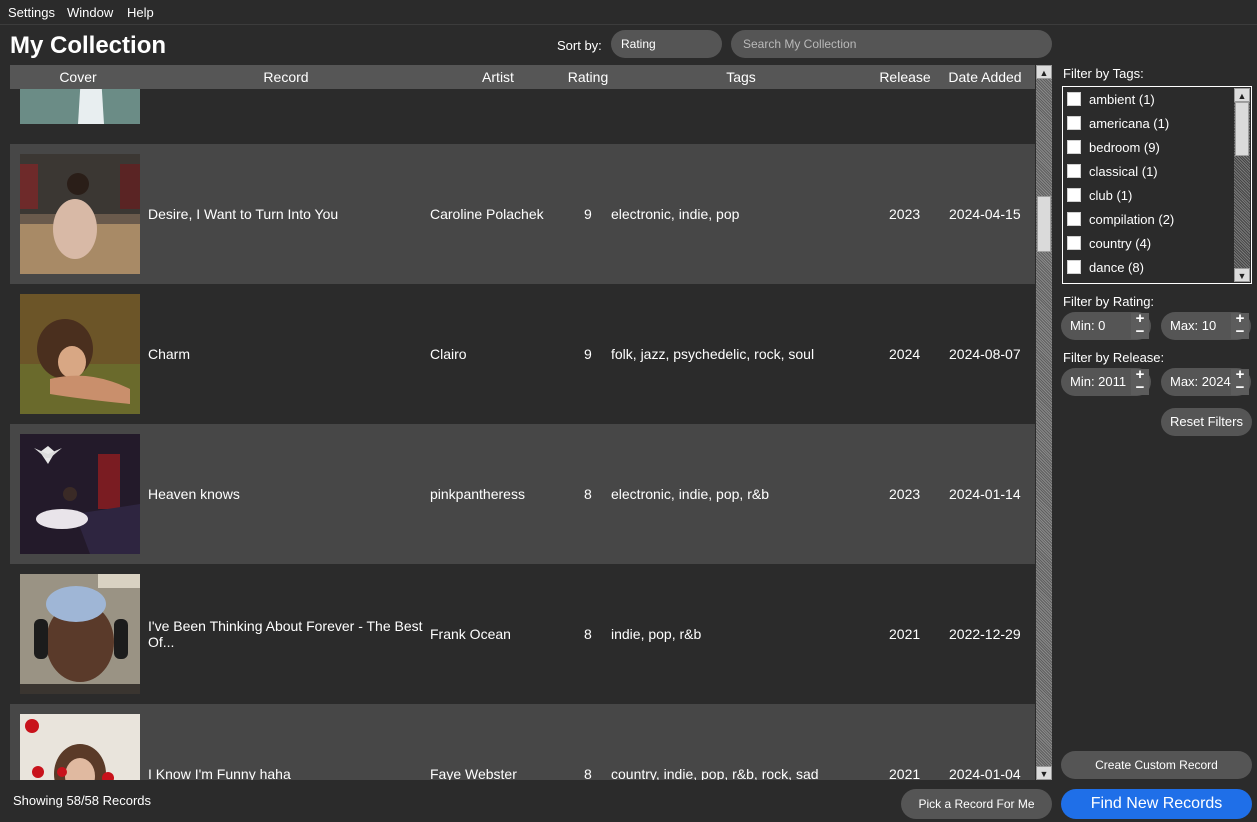  What do you see at coordinates (1120, 243) in the screenshot?
I see `tag-label: country (4)` at bounding box center [1120, 243].